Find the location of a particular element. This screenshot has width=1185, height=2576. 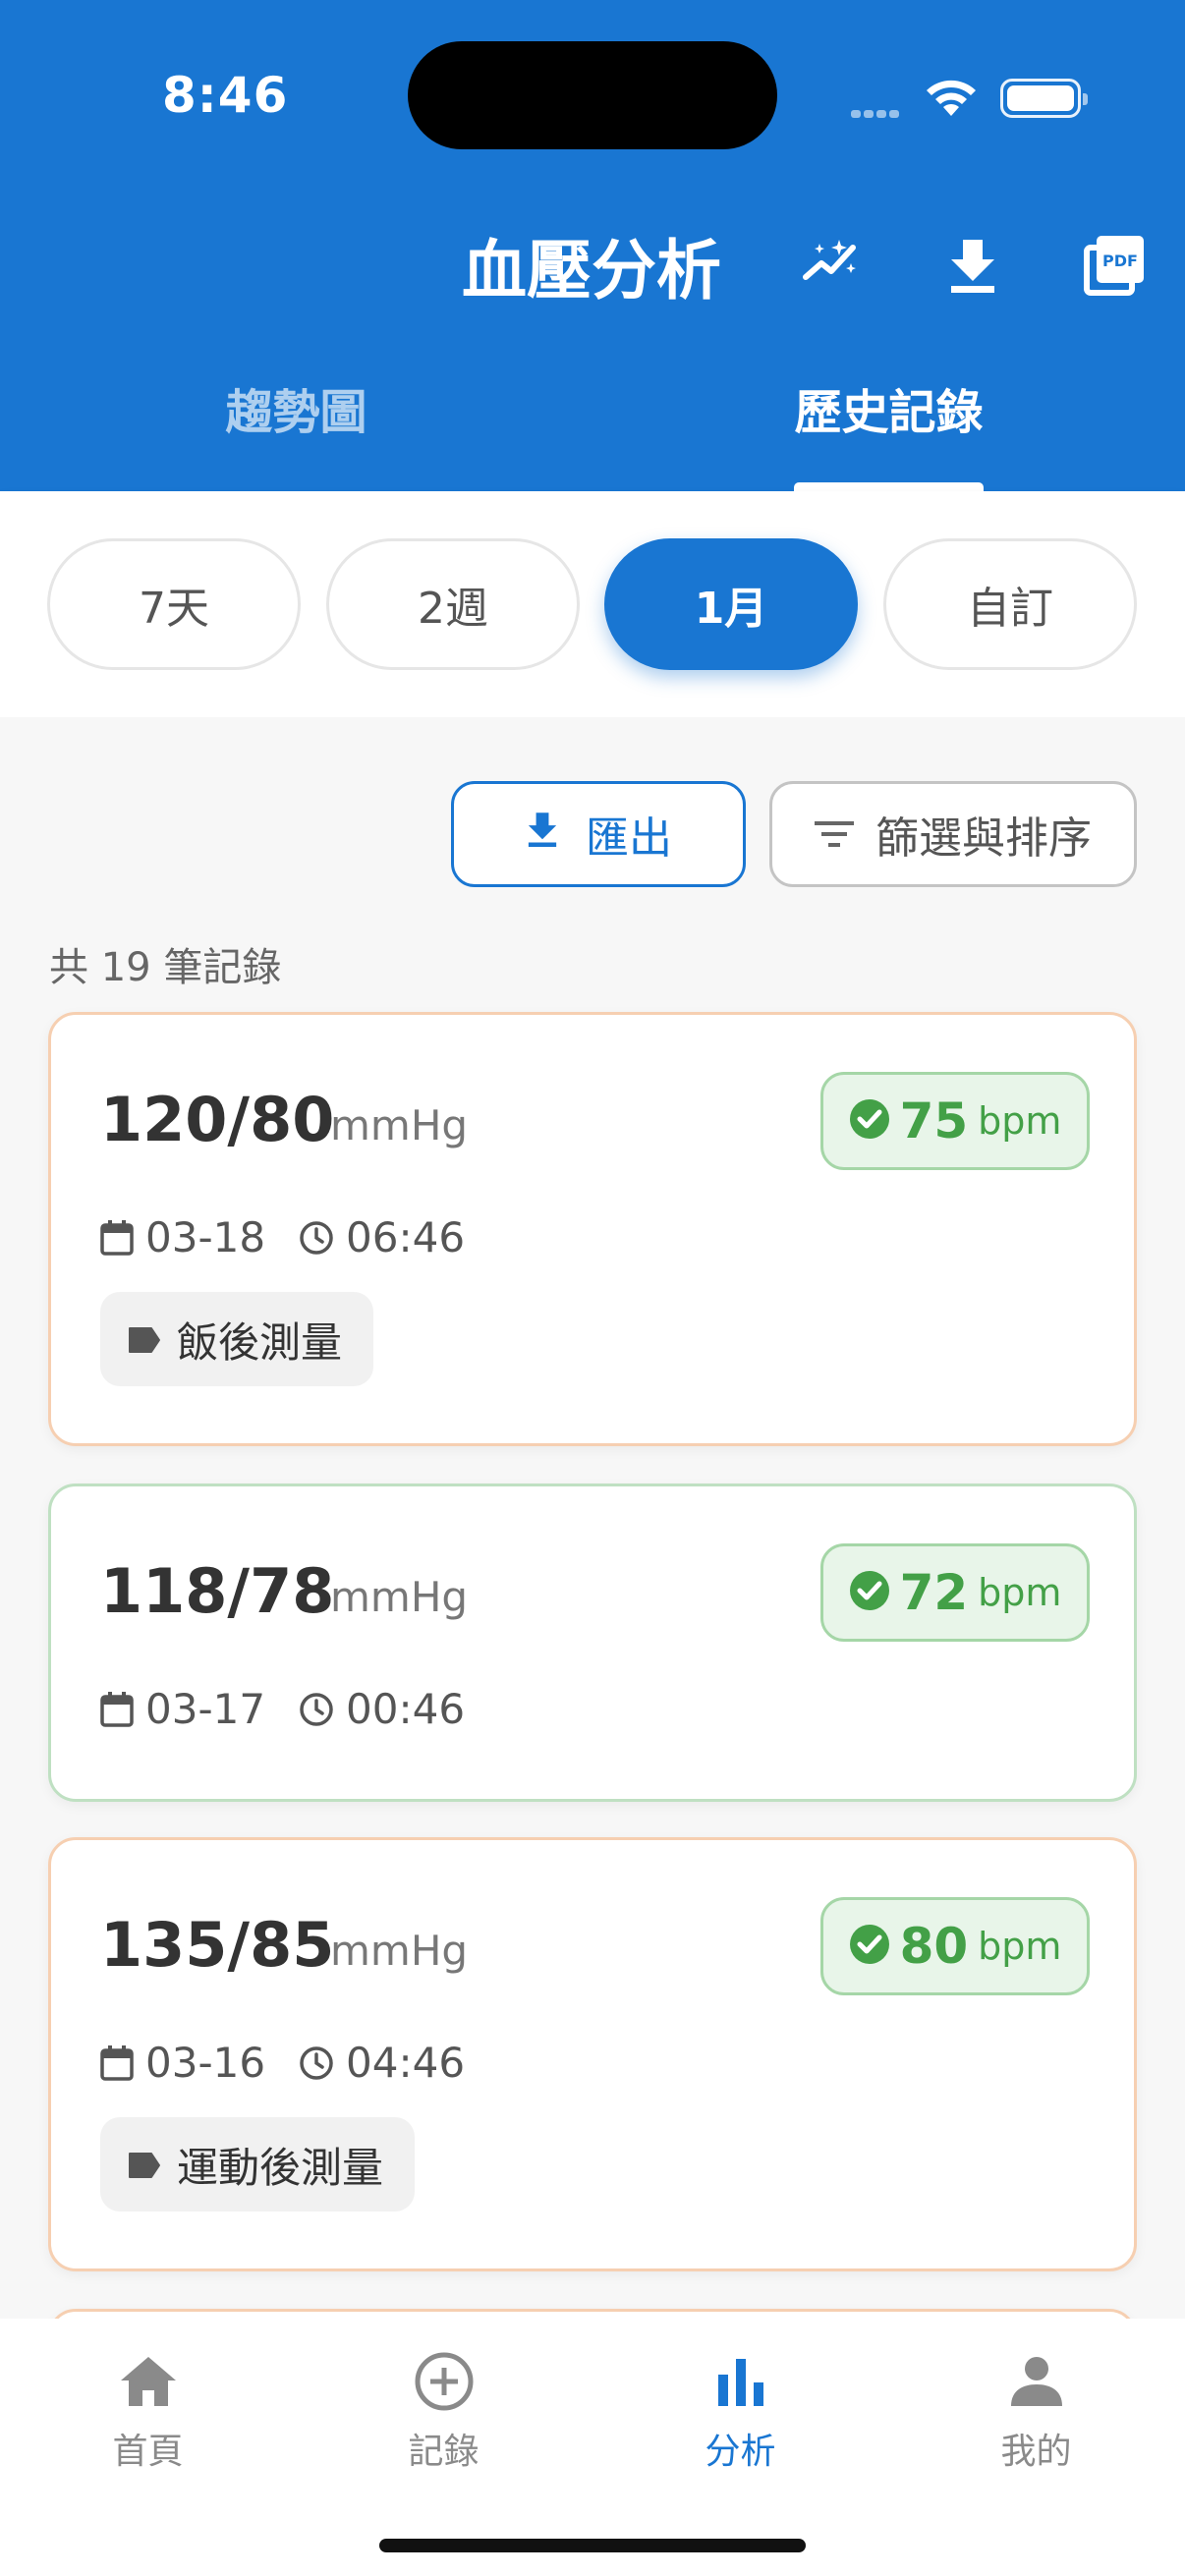

nav-item-home: 首頁 is located at coordinates (148, 2407).